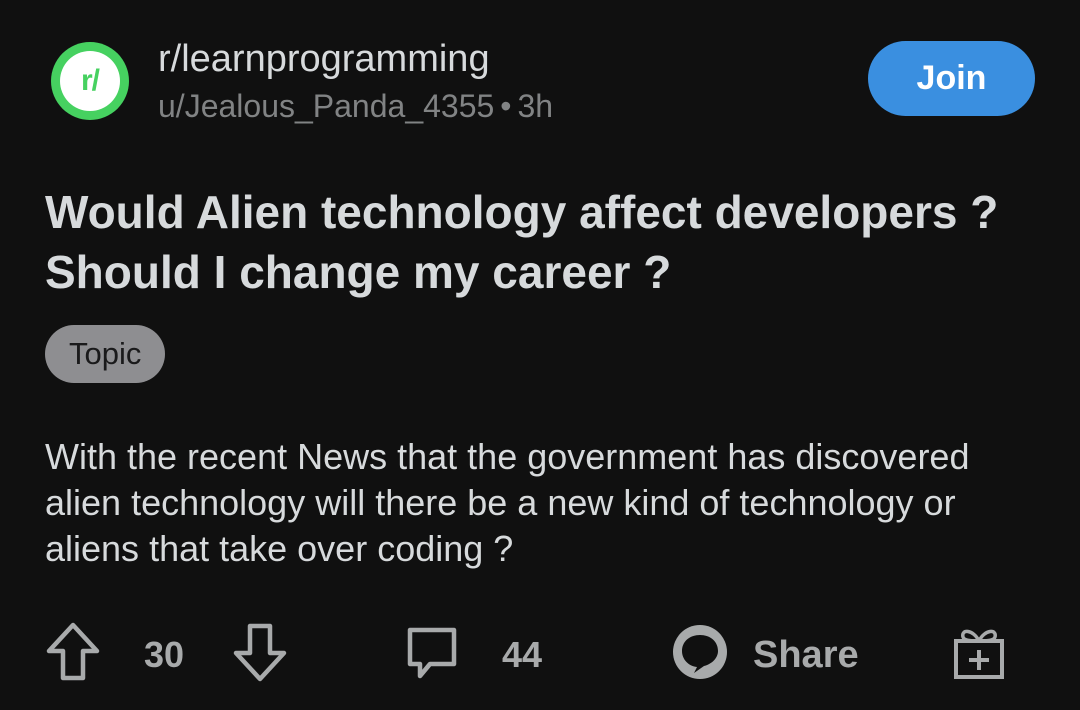 The image size is (1080, 710). I want to click on share-icon, so click(700, 652).